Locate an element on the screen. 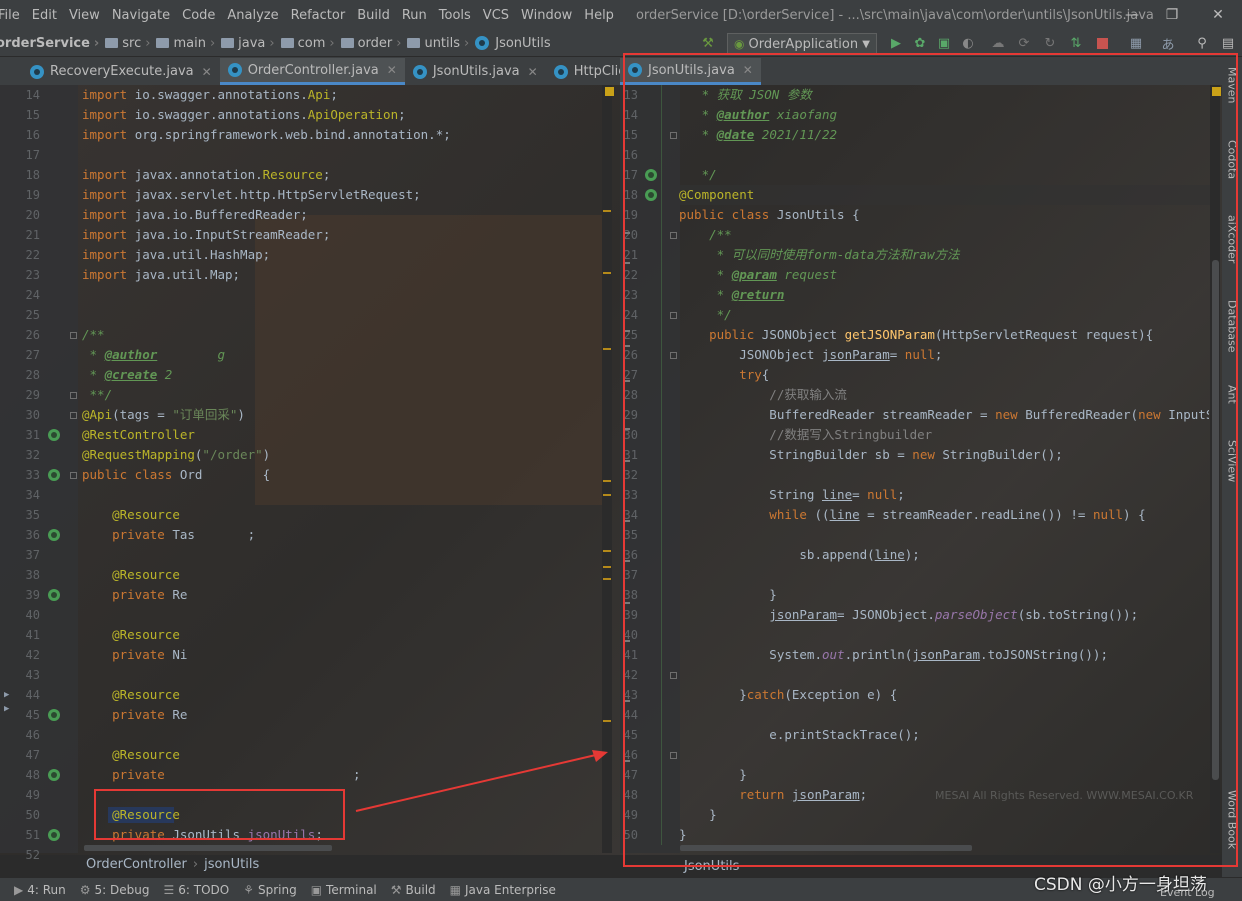 Image resolution: width=1242 pixels, height=901 pixels. breadcrumb-project: orderService › is located at coordinates (49, 43).